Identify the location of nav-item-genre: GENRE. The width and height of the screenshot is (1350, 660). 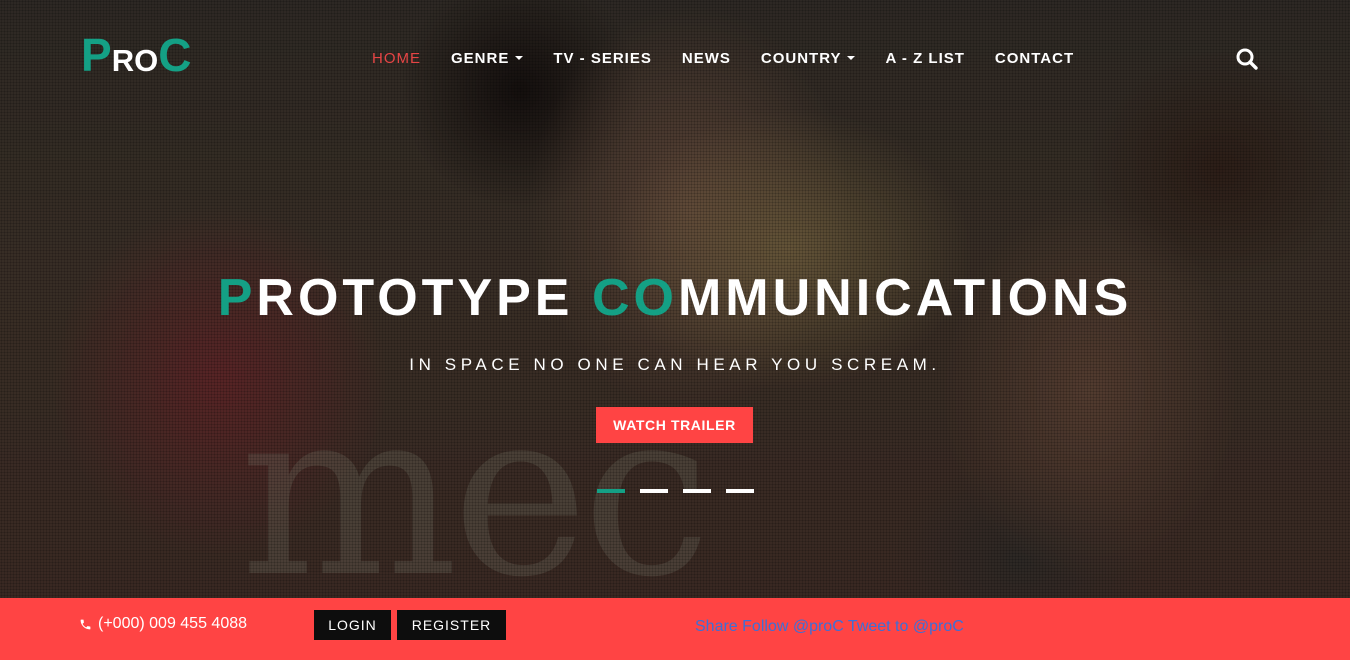
(487, 58).